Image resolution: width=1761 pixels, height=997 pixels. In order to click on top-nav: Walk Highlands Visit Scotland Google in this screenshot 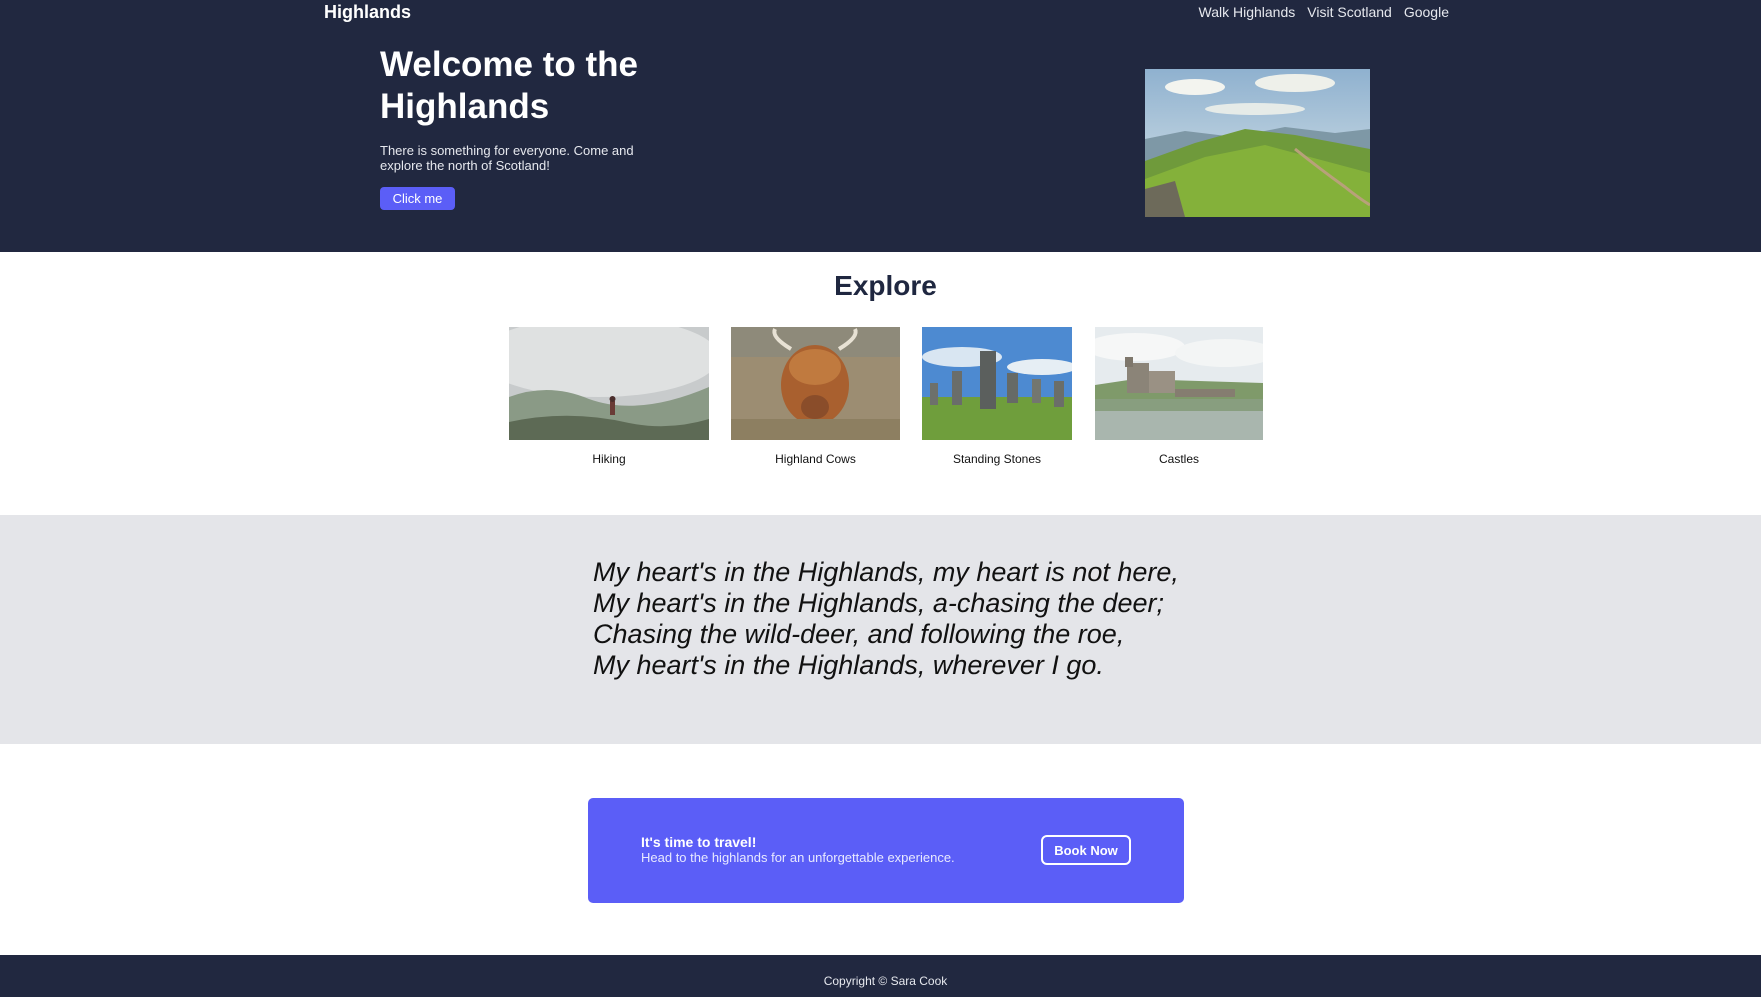, I will do `click(1324, 12)`.